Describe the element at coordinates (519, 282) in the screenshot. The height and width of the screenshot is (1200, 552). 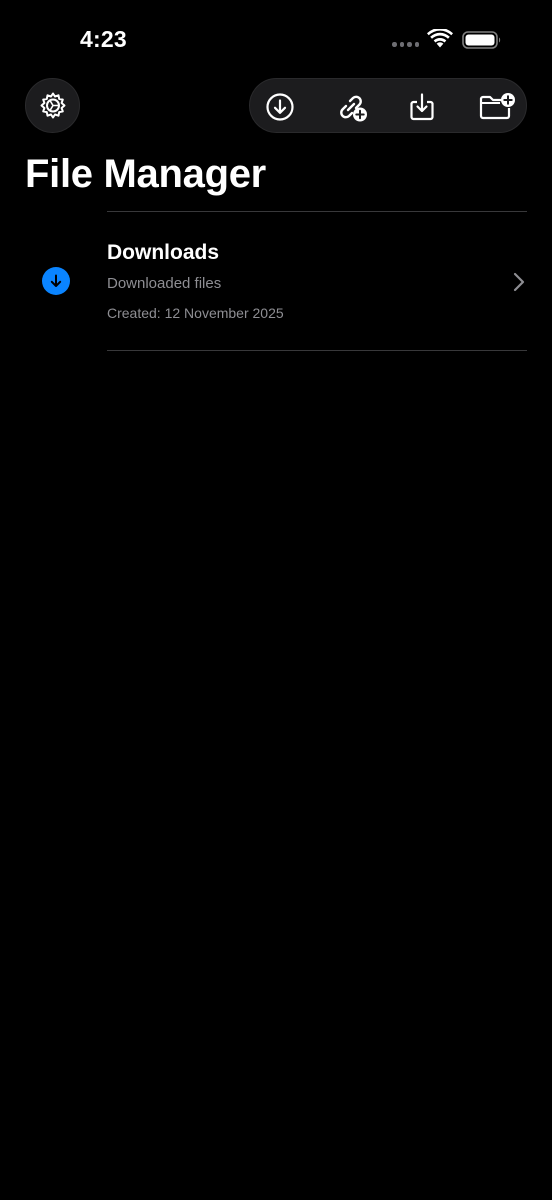
I see `chevron-right-icon` at that location.